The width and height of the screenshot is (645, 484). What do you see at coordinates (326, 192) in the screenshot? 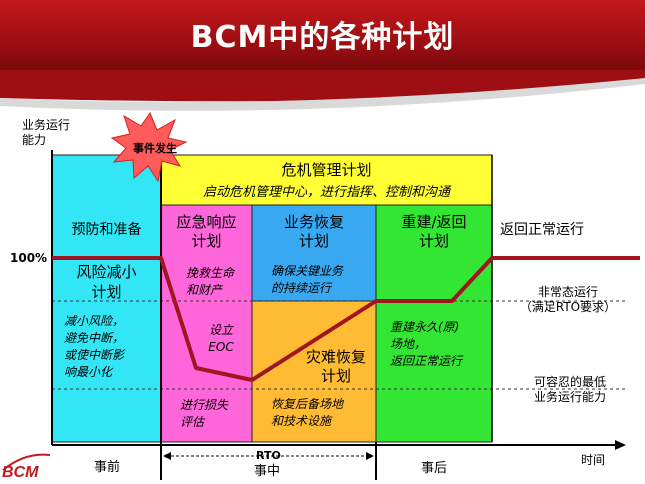
I see `crisis-plan-subtitle: 启动危机管理中心，进行指挥、控制和沟通` at bounding box center [326, 192].